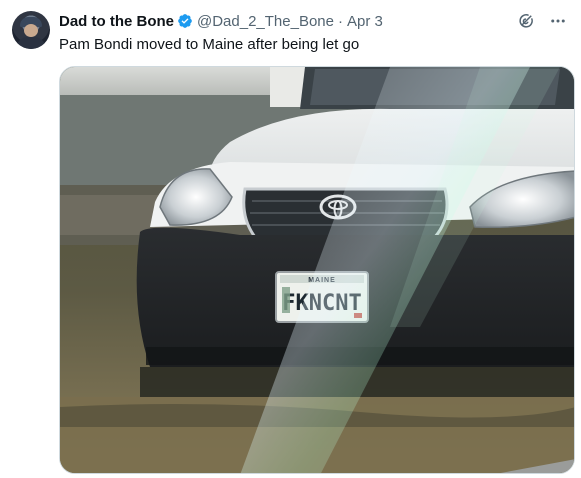 The height and width of the screenshot is (478, 581). What do you see at coordinates (365, 21) in the screenshot?
I see `tweet-date: Apr 3` at bounding box center [365, 21].